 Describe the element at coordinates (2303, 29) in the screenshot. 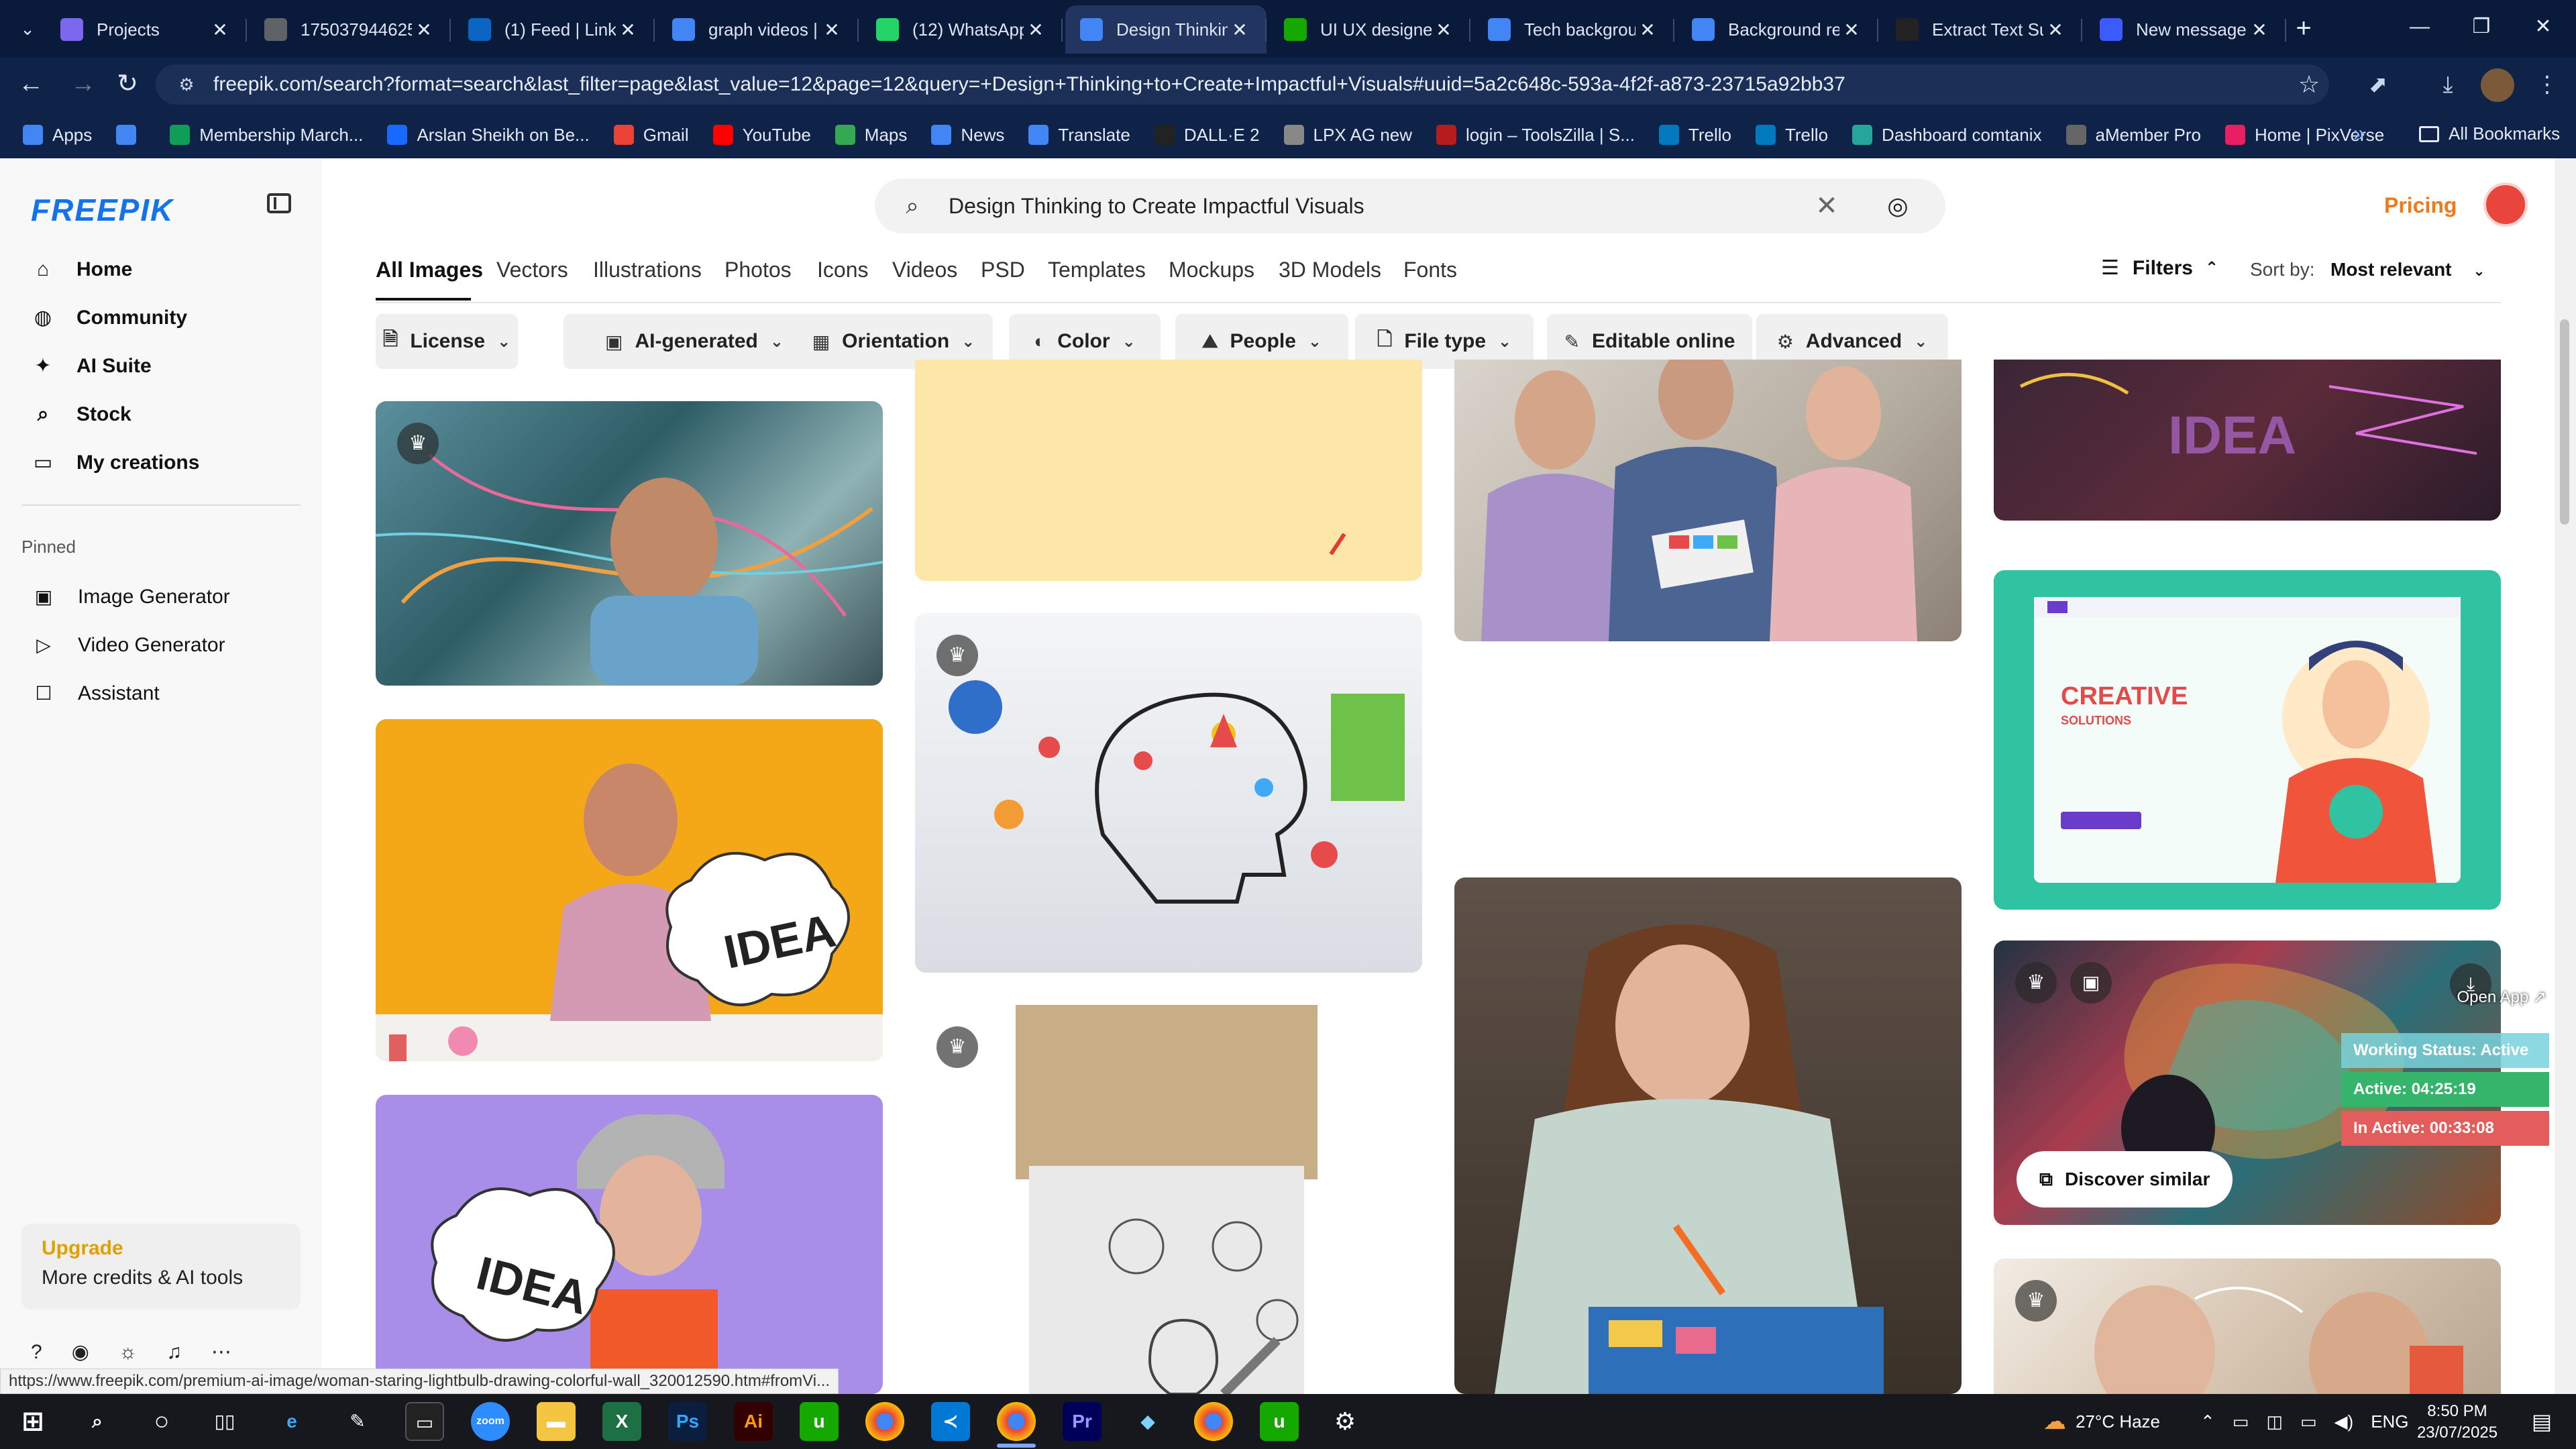

I see `new-tab-button: +` at that location.